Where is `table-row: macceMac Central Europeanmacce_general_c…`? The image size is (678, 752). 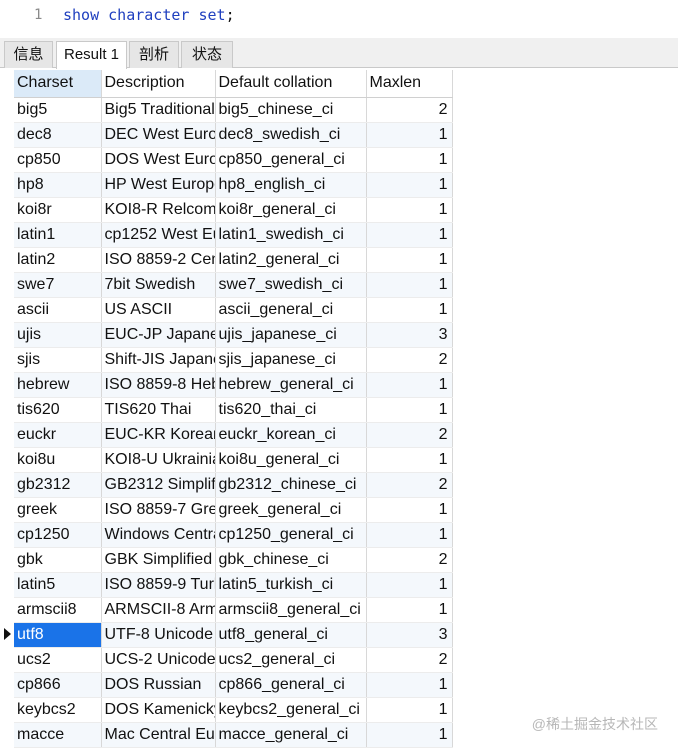 table-row: macceMac Central Europeanmacce_general_c… is located at coordinates (233, 735).